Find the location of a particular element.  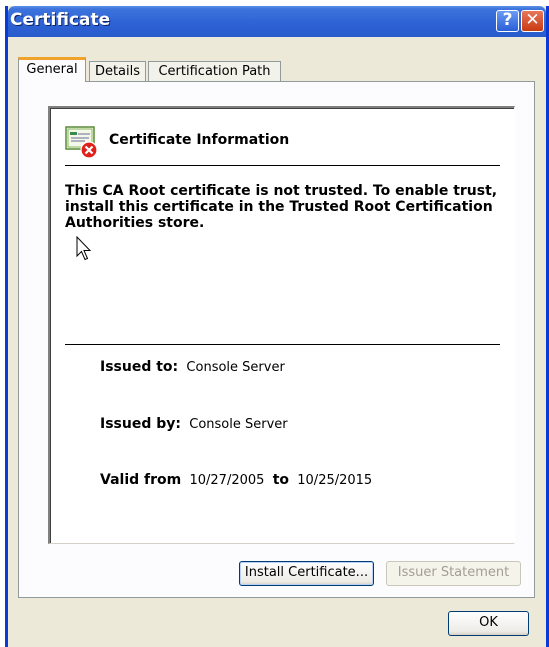

issued-to-row: Issued to: Console Server is located at coordinates (192, 367).